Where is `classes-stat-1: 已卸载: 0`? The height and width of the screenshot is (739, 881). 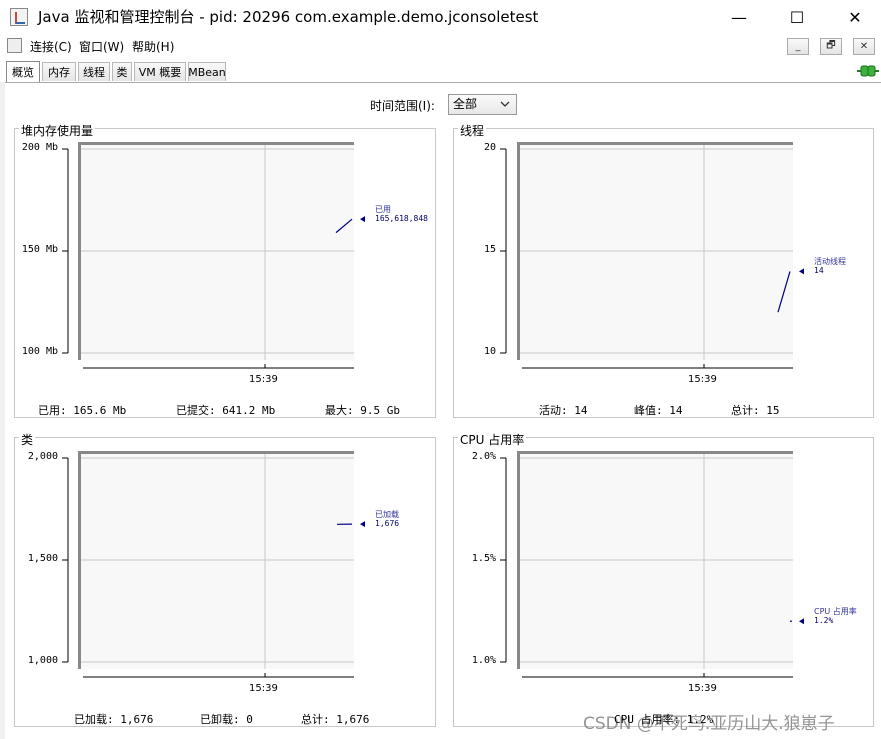 classes-stat-1: 已卸载: 0 is located at coordinates (226, 719).